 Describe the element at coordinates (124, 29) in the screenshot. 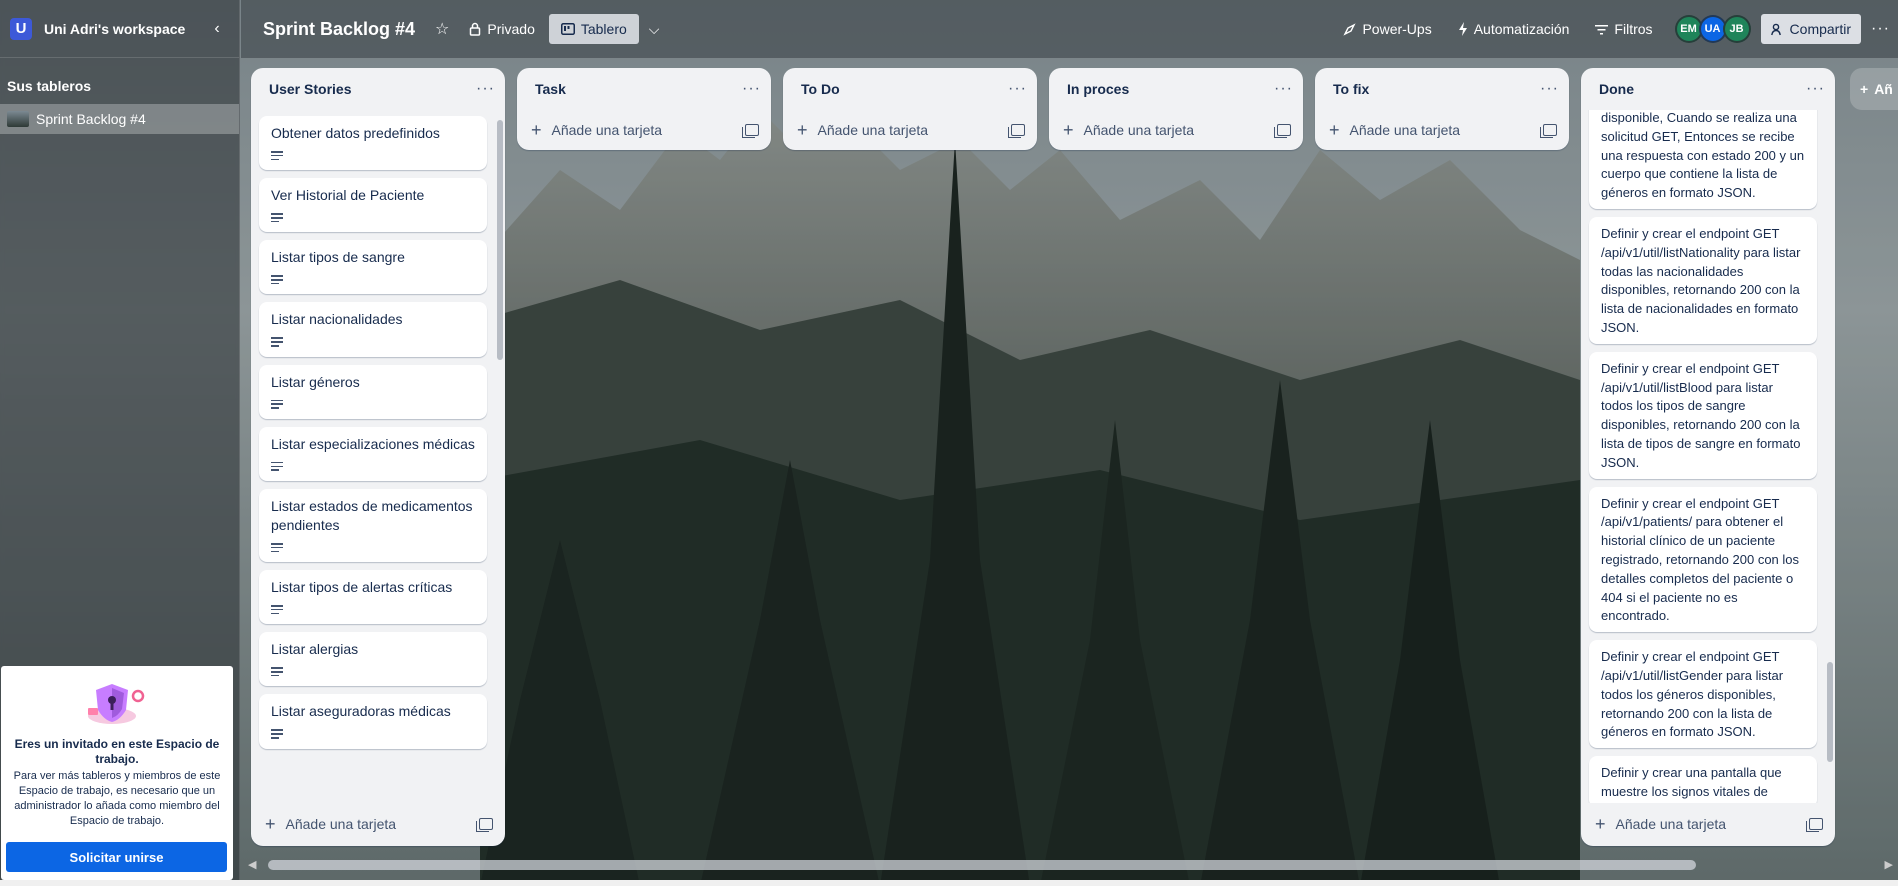

I see `workspace-name: Uni Adri's workspace` at that location.